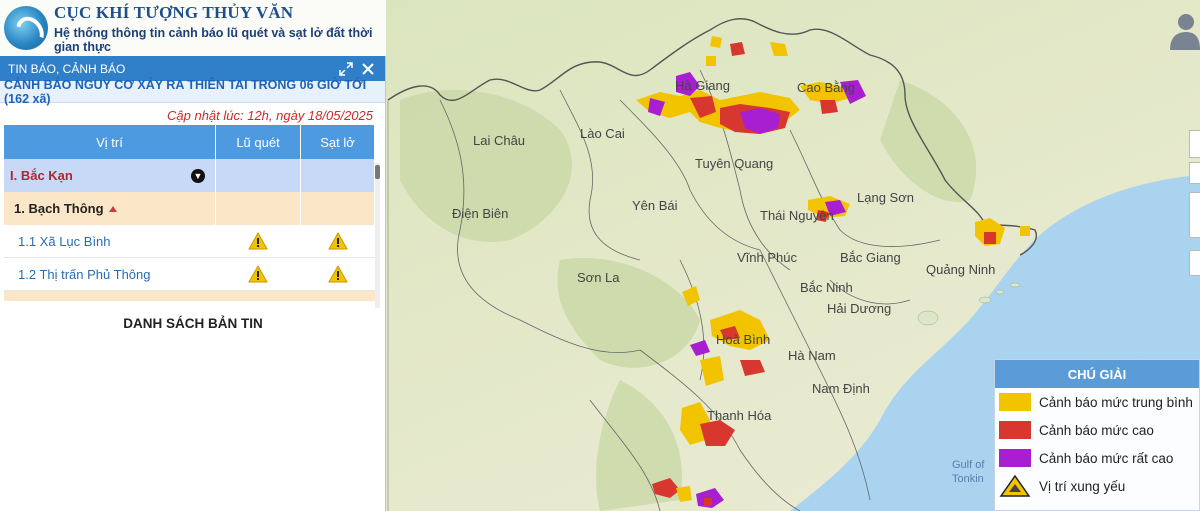 The height and width of the screenshot is (511, 1200). What do you see at coordinates (189, 296) in the screenshot?
I see `table-more-row` at bounding box center [189, 296].